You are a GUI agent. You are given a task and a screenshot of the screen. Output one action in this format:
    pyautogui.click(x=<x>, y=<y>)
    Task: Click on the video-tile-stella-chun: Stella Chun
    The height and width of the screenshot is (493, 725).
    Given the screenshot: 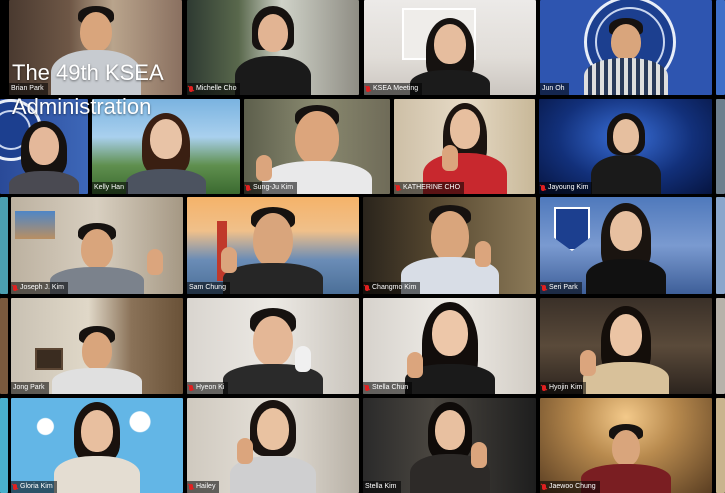 What is the action you would take?
    pyautogui.click(x=449, y=346)
    